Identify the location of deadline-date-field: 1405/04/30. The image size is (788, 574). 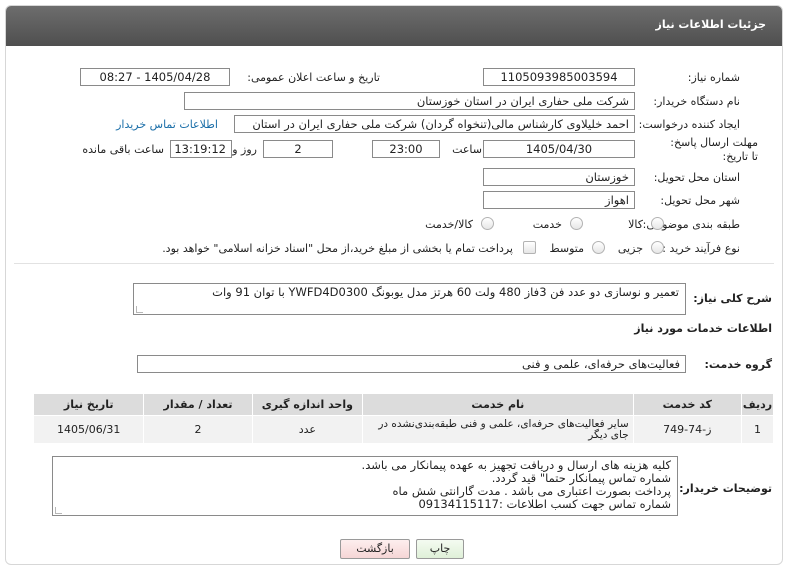
(559, 149).